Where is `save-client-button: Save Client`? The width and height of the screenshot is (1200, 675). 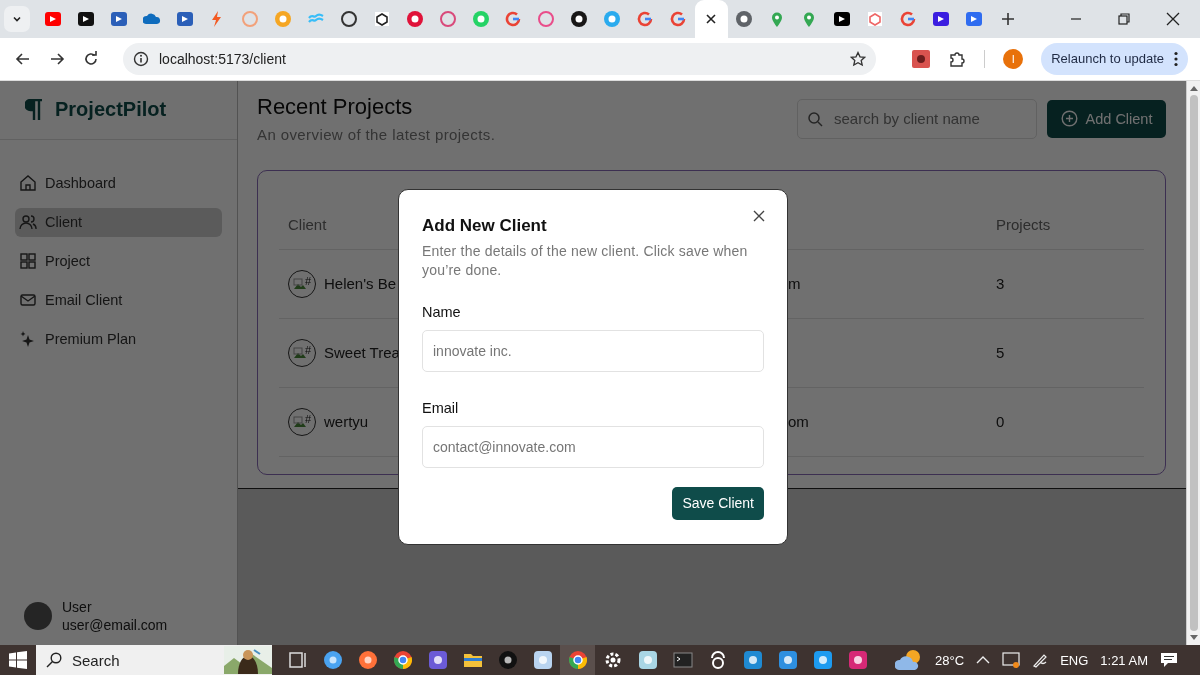 save-client-button: Save Client is located at coordinates (718, 503).